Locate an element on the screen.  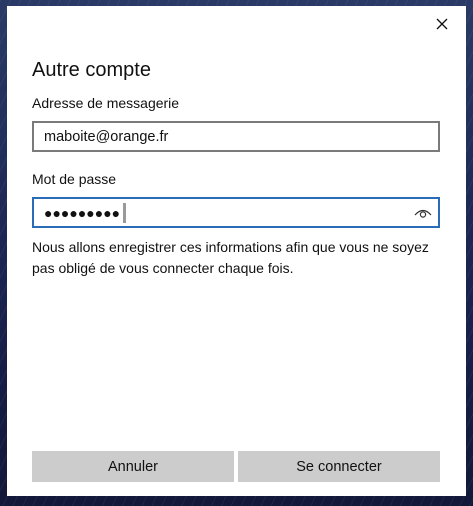
cancel-button: Annuler is located at coordinates (133, 466).